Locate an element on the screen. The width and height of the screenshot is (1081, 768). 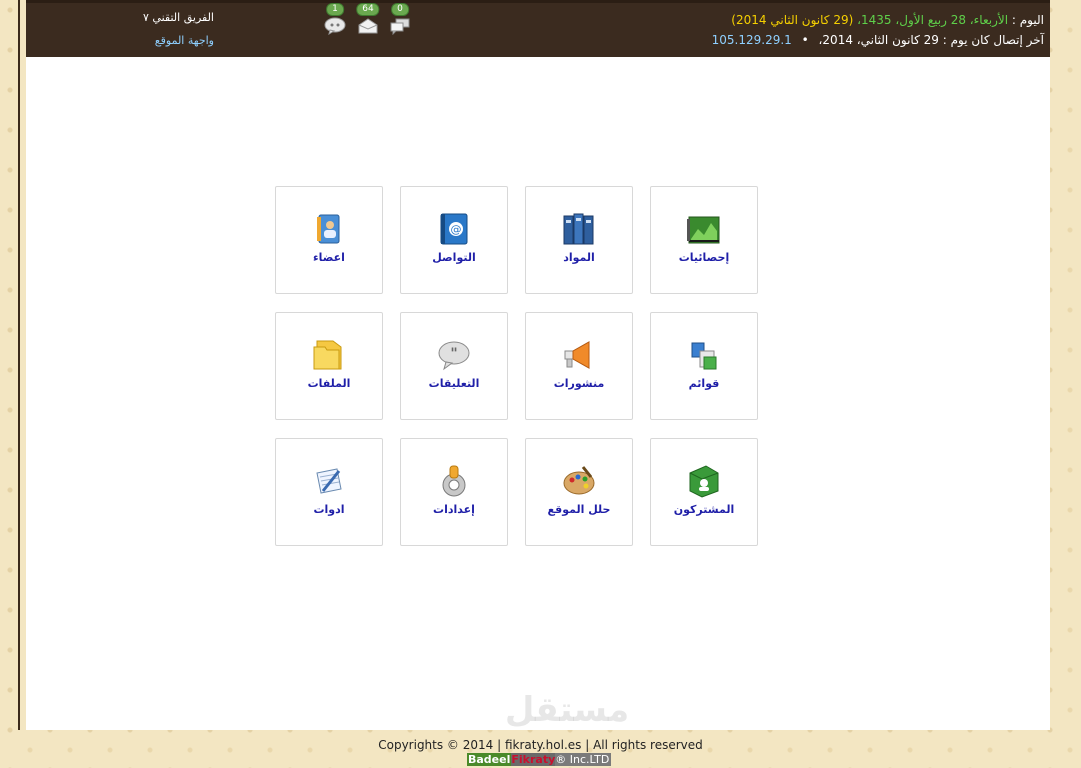
chat-notification: 0 is located at coordinates (400, 21).